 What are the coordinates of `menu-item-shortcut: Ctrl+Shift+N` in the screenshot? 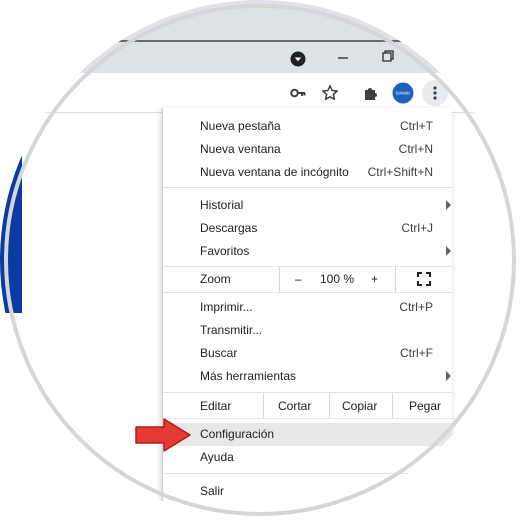 It's located at (400, 172).